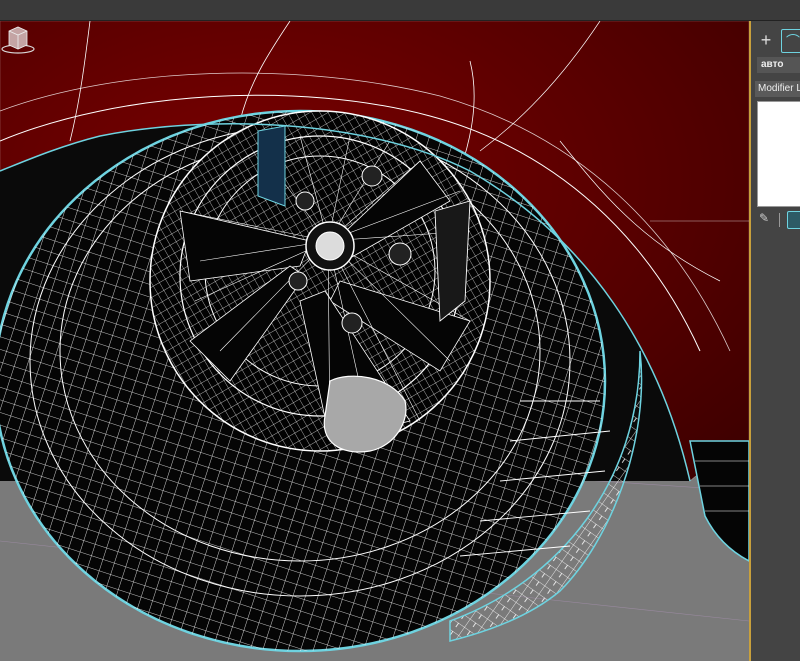 The image size is (800, 661). What do you see at coordinates (777, 89) in the screenshot?
I see `modifier-list-dropdown: Modifier List` at bounding box center [777, 89].